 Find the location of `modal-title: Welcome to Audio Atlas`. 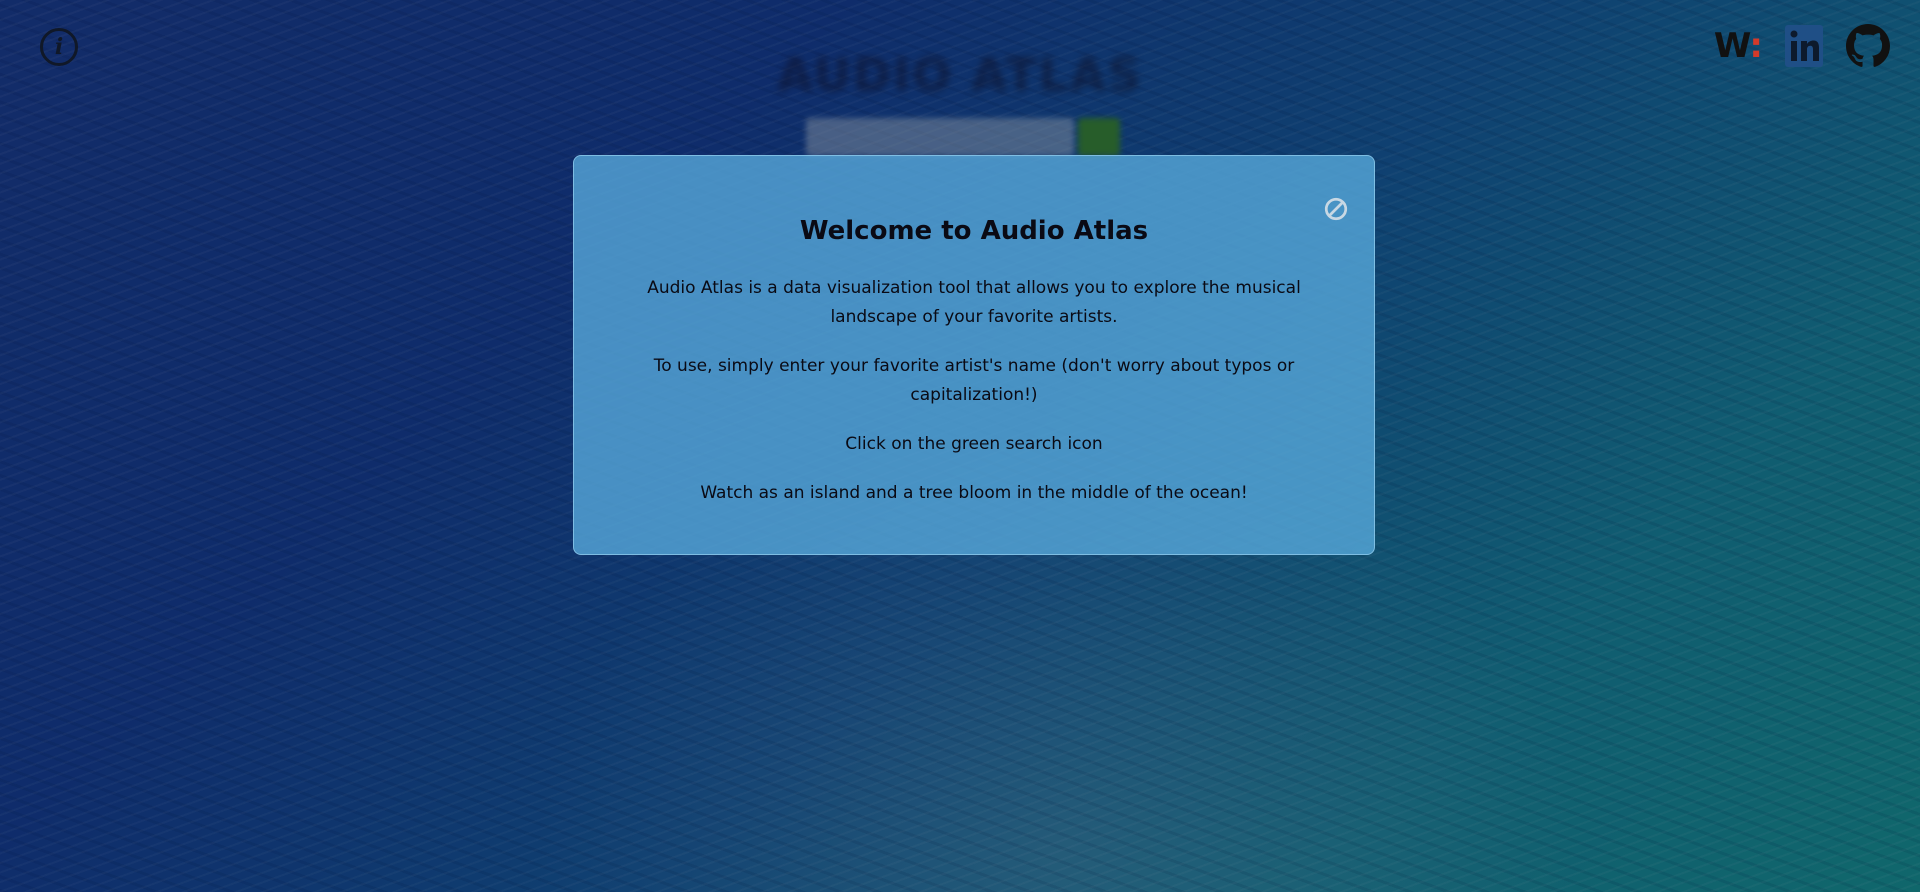

modal-title: Welcome to Audio Atlas is located at coordinates (974, 231).